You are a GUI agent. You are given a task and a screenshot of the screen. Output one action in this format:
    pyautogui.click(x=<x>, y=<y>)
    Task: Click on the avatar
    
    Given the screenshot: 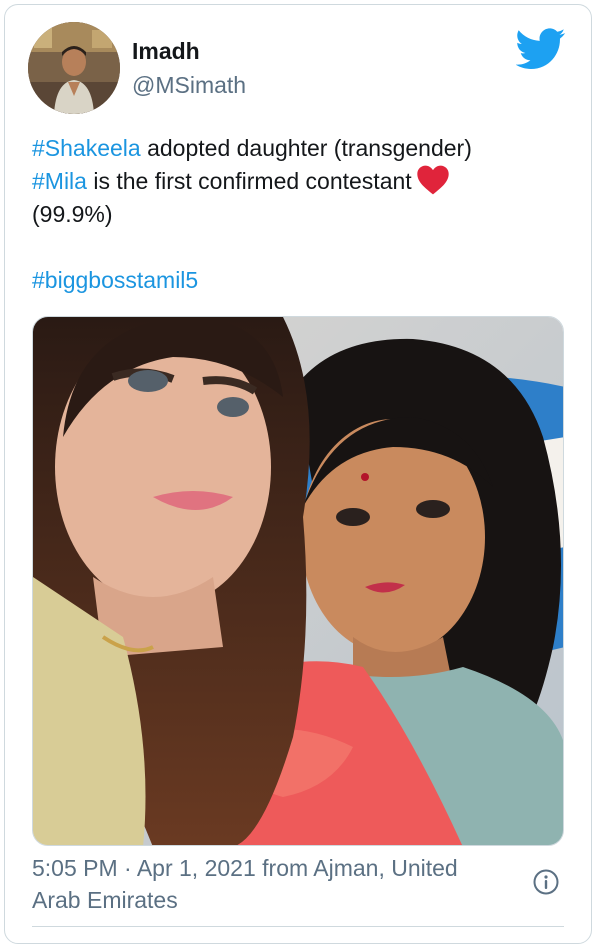 What is the action you would take?
    pyautogui.click(x=74, y=68)
    